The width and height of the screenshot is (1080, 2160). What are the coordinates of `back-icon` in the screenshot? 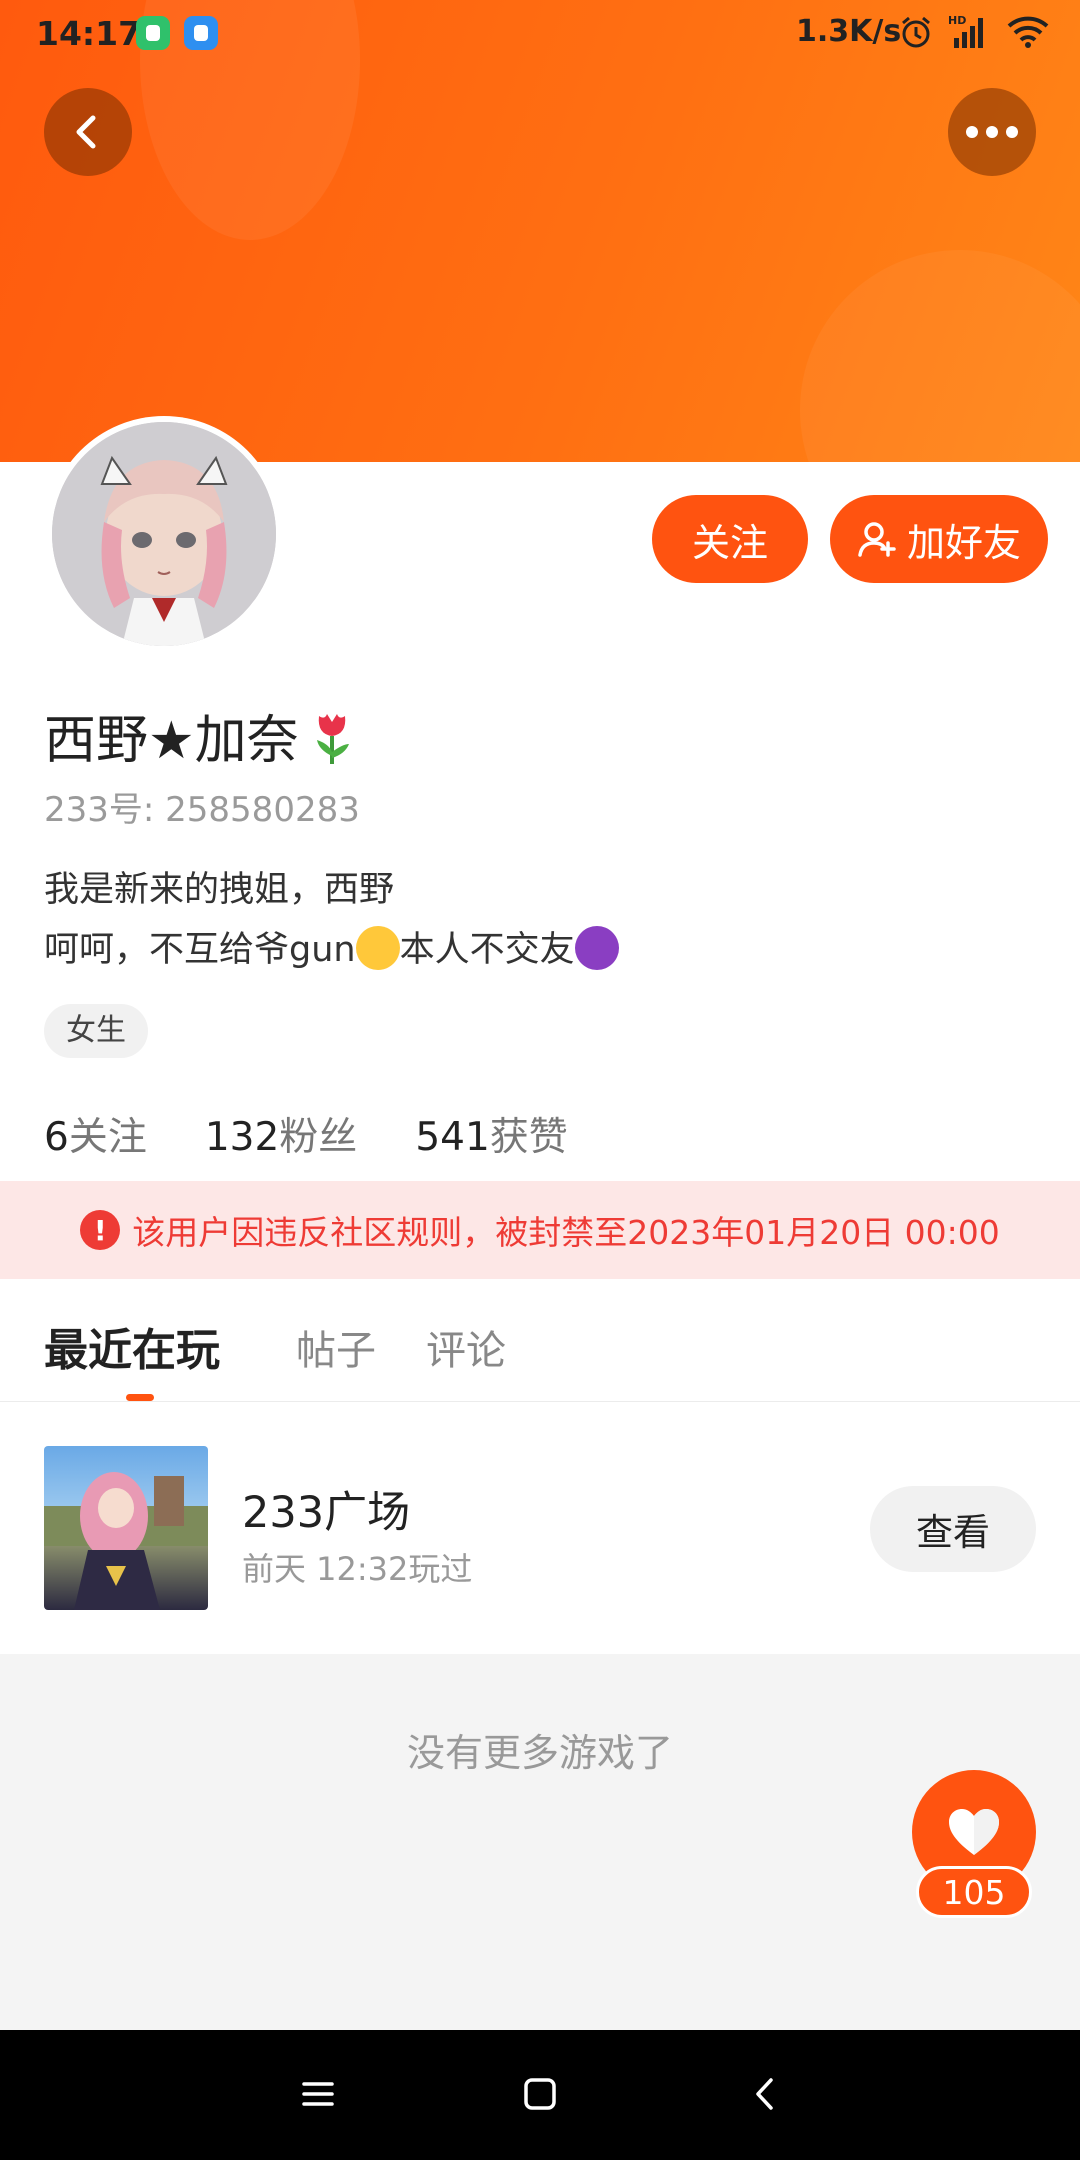 It's located at (86, 132).